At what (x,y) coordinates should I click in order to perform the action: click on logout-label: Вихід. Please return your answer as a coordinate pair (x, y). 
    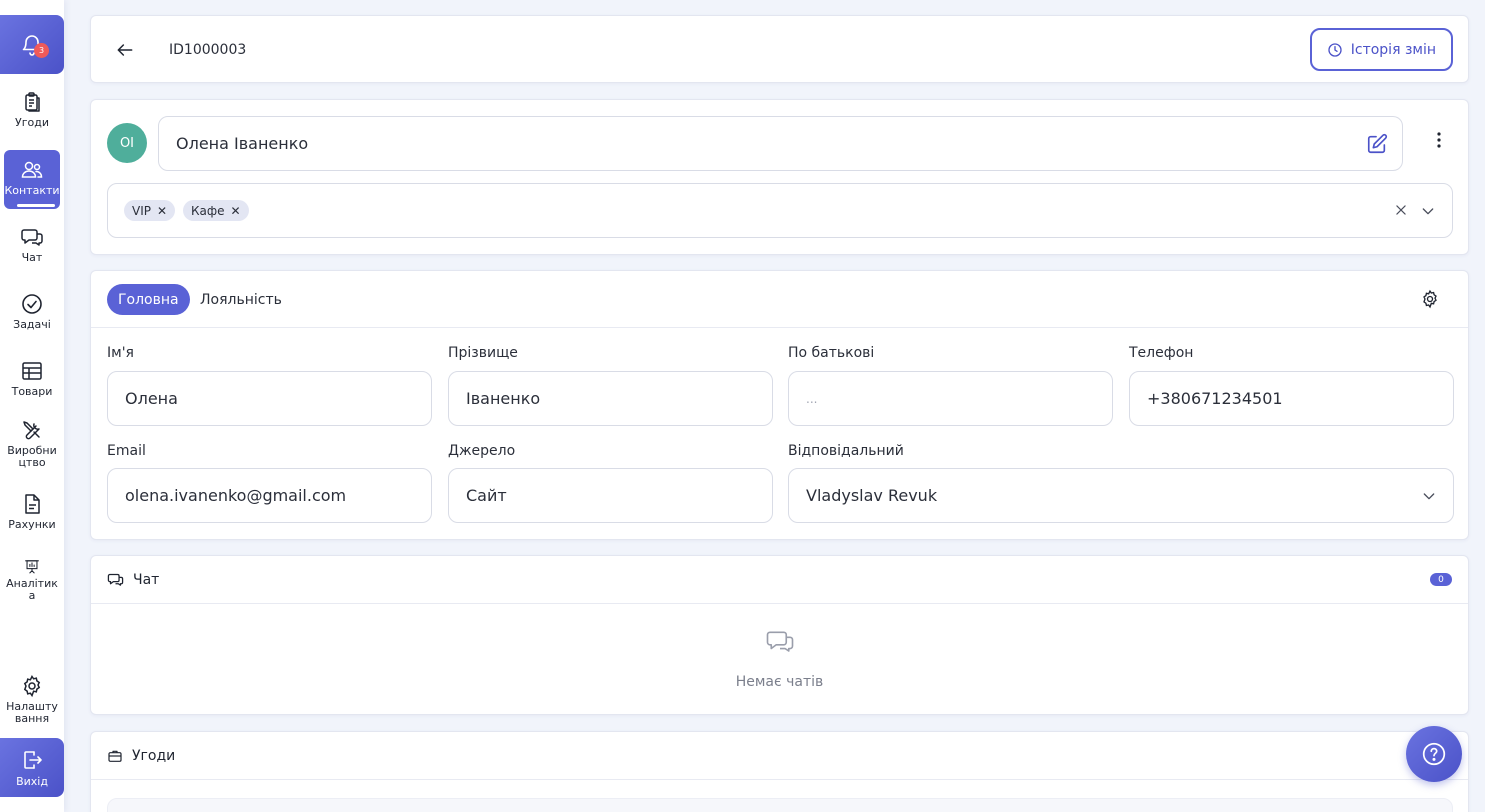
    Looking at the image, I should click on (32, 781).